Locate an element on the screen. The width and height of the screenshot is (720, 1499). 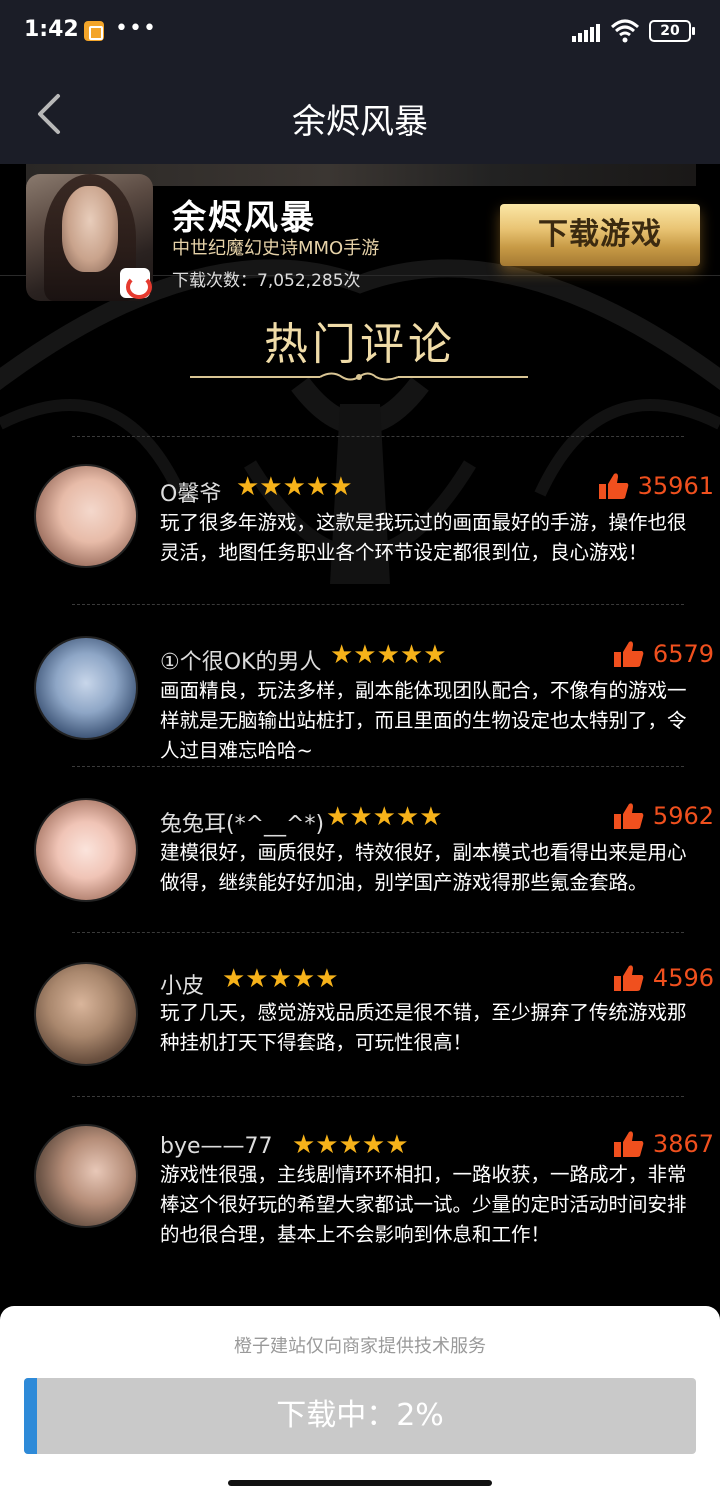
publisher-logo-icon is located at coordinates (136, 283).